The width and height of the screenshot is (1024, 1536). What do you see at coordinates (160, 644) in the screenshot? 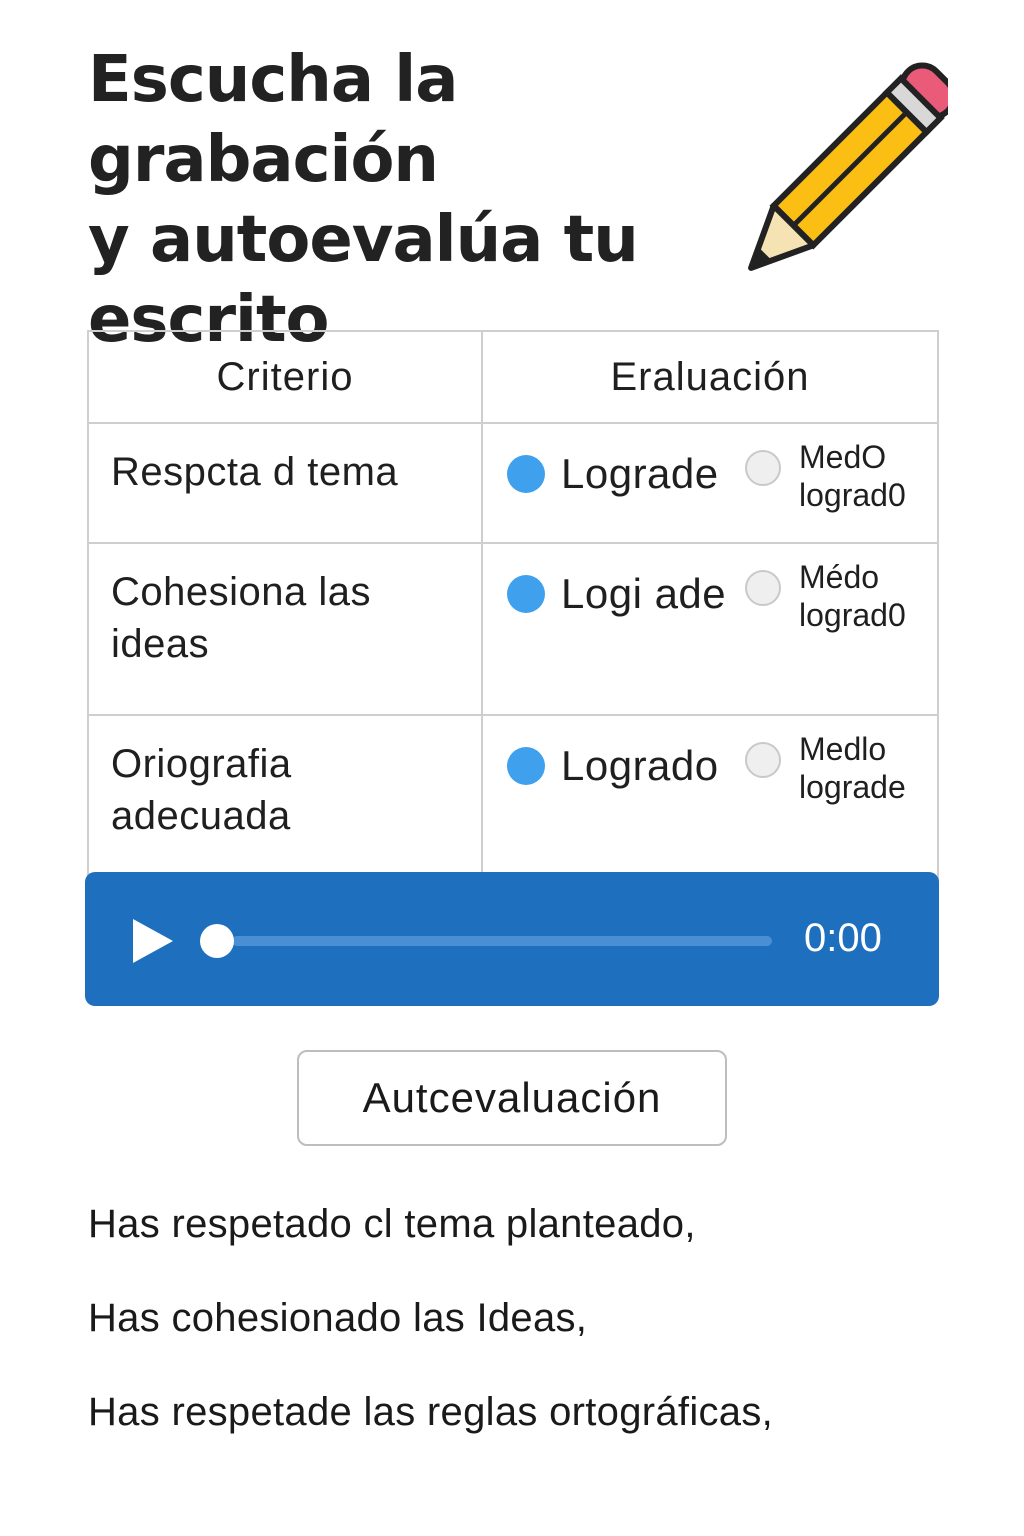
I see `criterio-text: ideas` at bounding box center [160, 644].